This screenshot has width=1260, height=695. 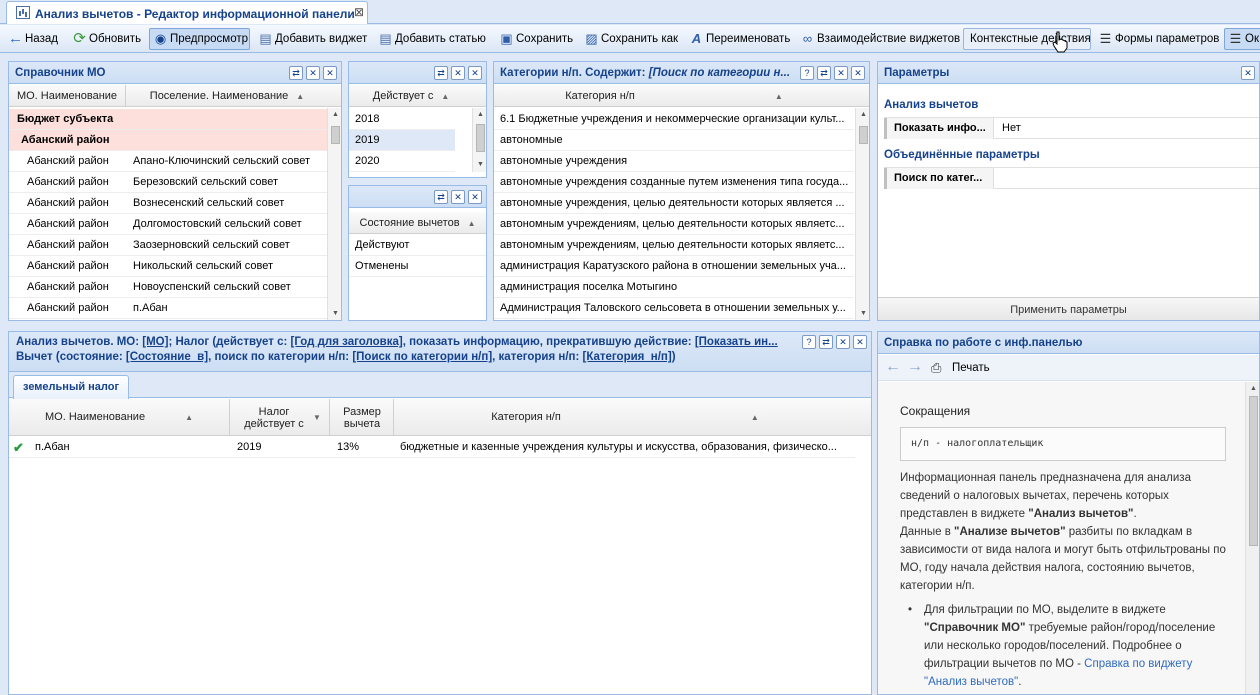 What do you see at coordinates (893, 367) in the screenshot?
I see `arrow-back-icon: ←` at bounding box center [893, 367].